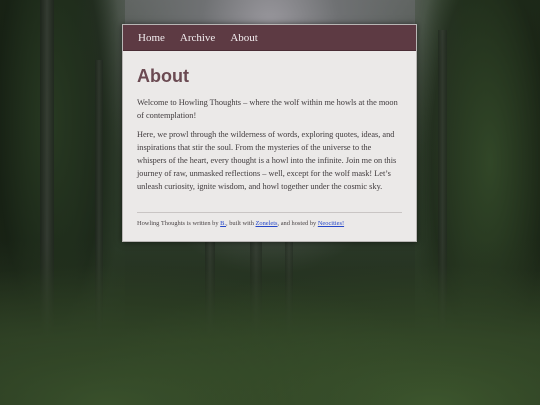 The height and width of the screenshot is (405, 540). I want to click on nav-about-link: About, so click(244, 38).